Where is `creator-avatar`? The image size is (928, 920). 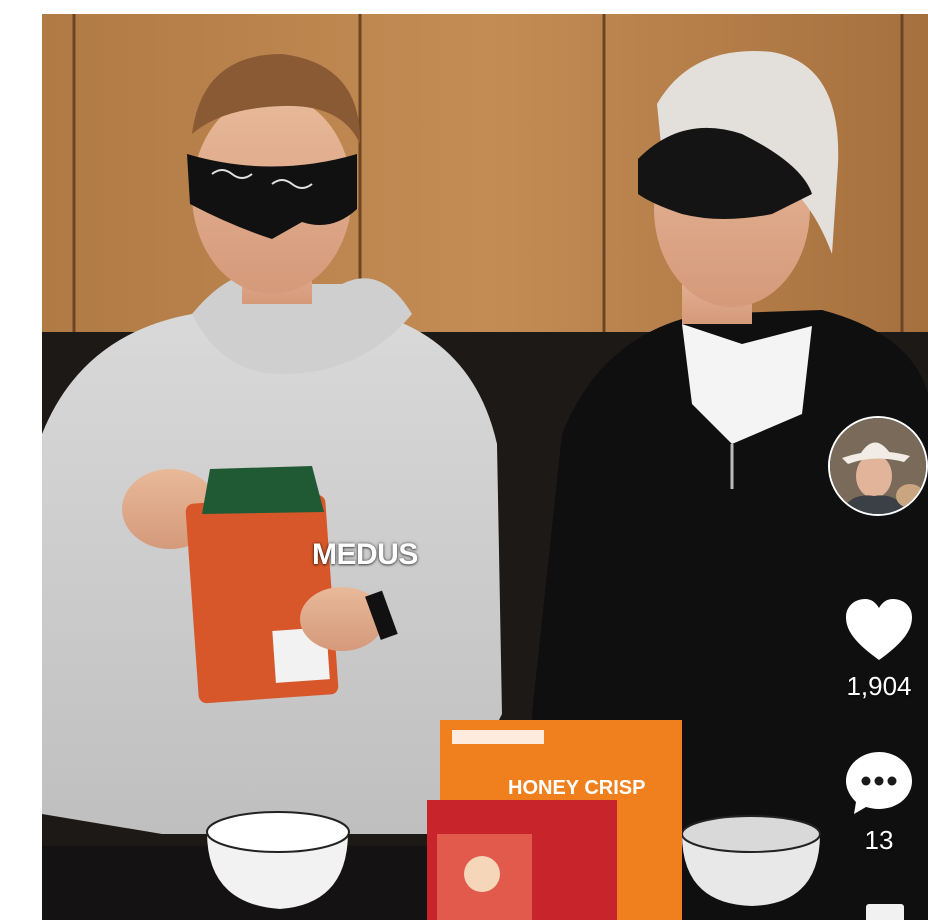
creator-avatar is located at coordinates (878, 466).